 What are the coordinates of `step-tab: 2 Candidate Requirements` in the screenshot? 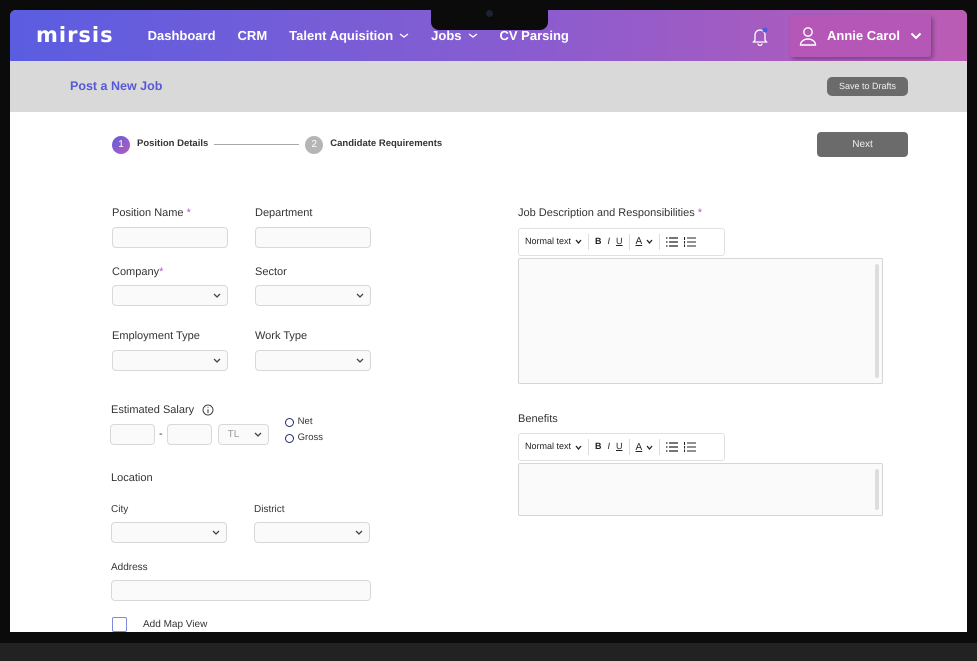 It's located at (373, 145).